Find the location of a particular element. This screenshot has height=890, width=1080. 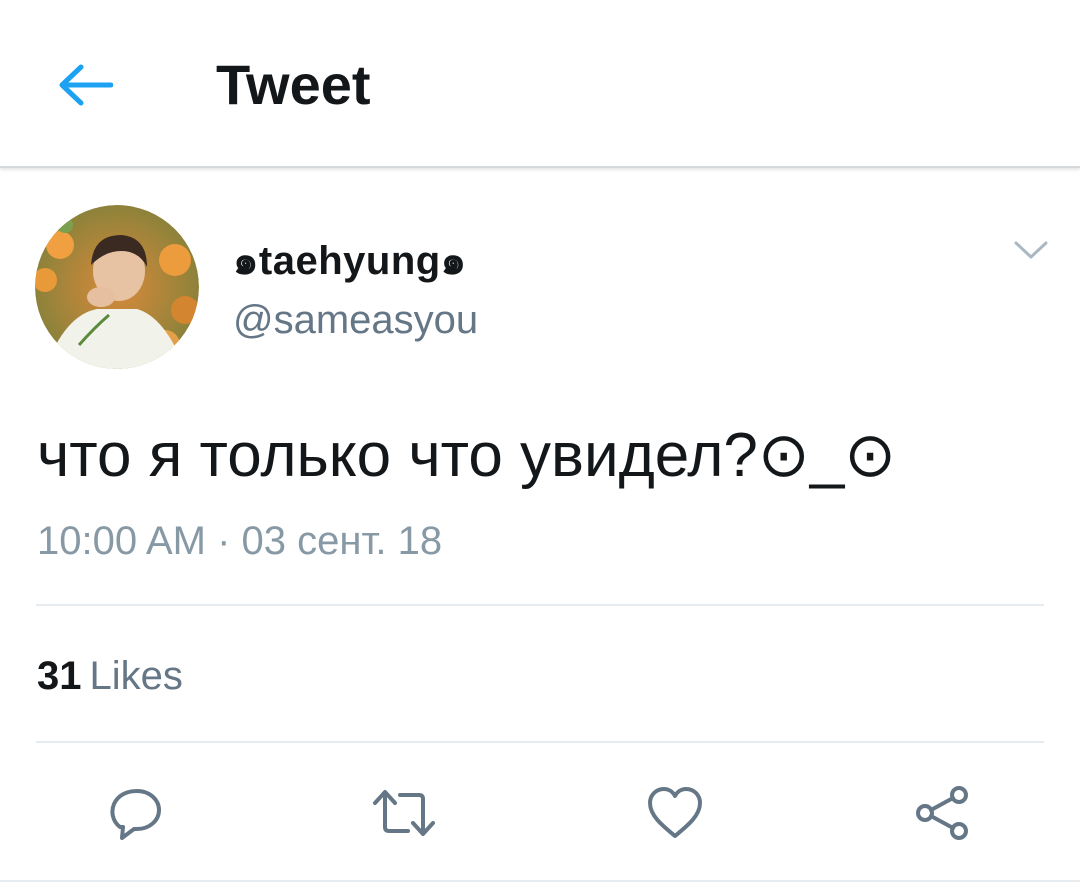

share-button is located at coordinates (943, 813).